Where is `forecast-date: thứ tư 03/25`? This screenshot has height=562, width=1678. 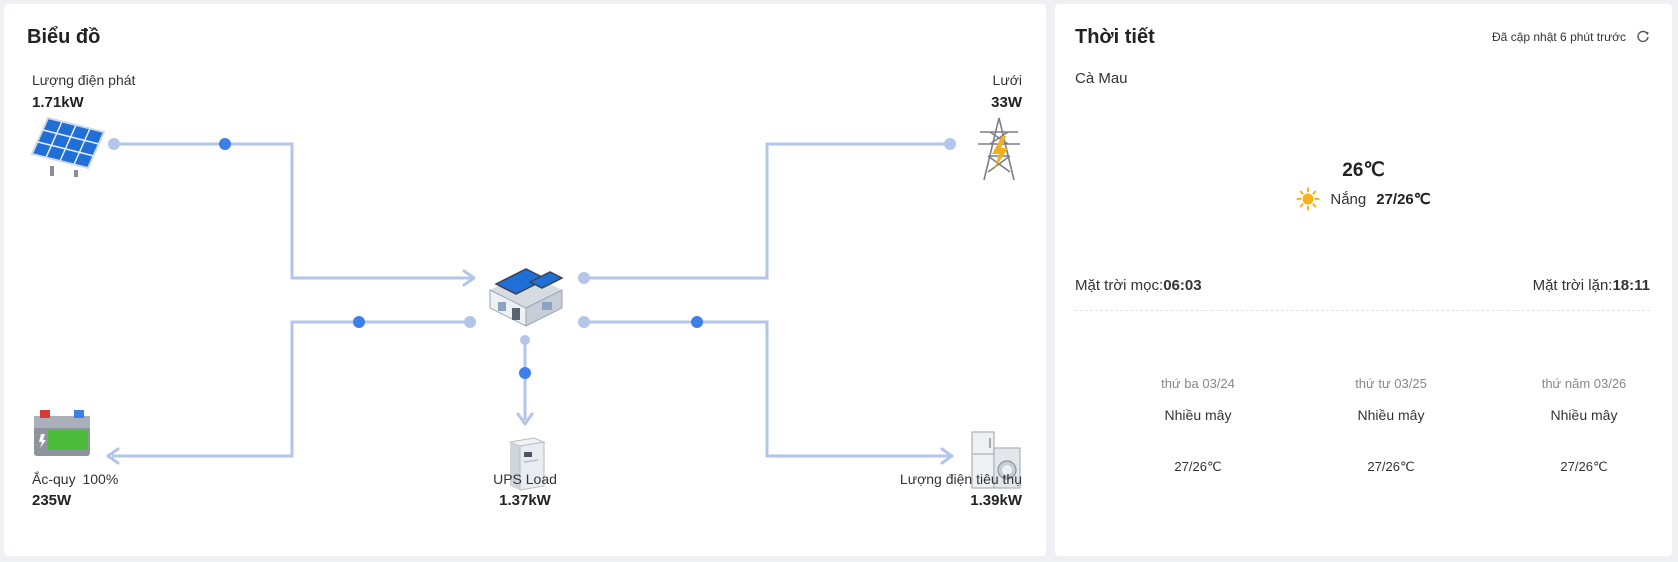 forecast-date: thứ tư 03/25 is located at coordinates (1391, 383).